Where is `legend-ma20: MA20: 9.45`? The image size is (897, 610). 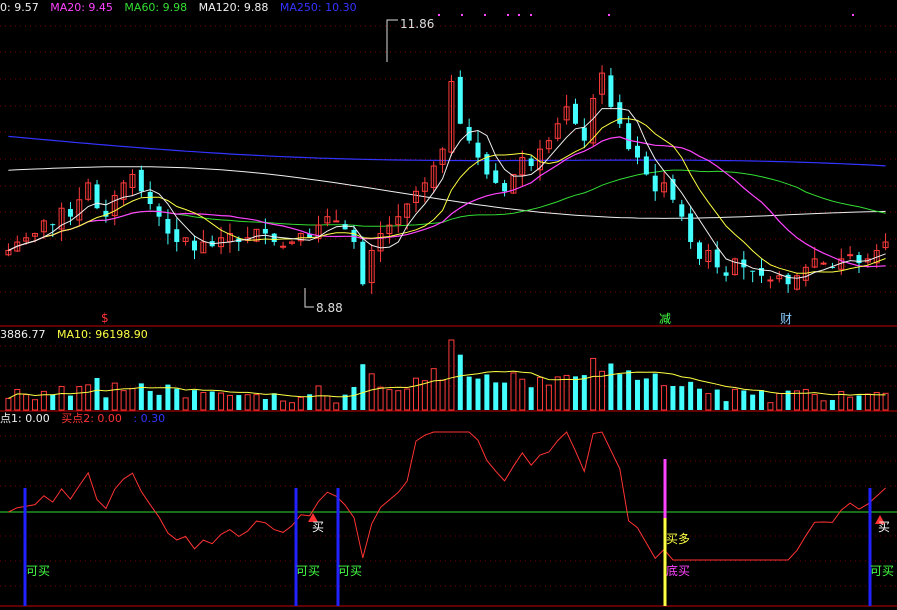 legend-ma20: MA20: 9.45 is located at coordinates (81, 7).